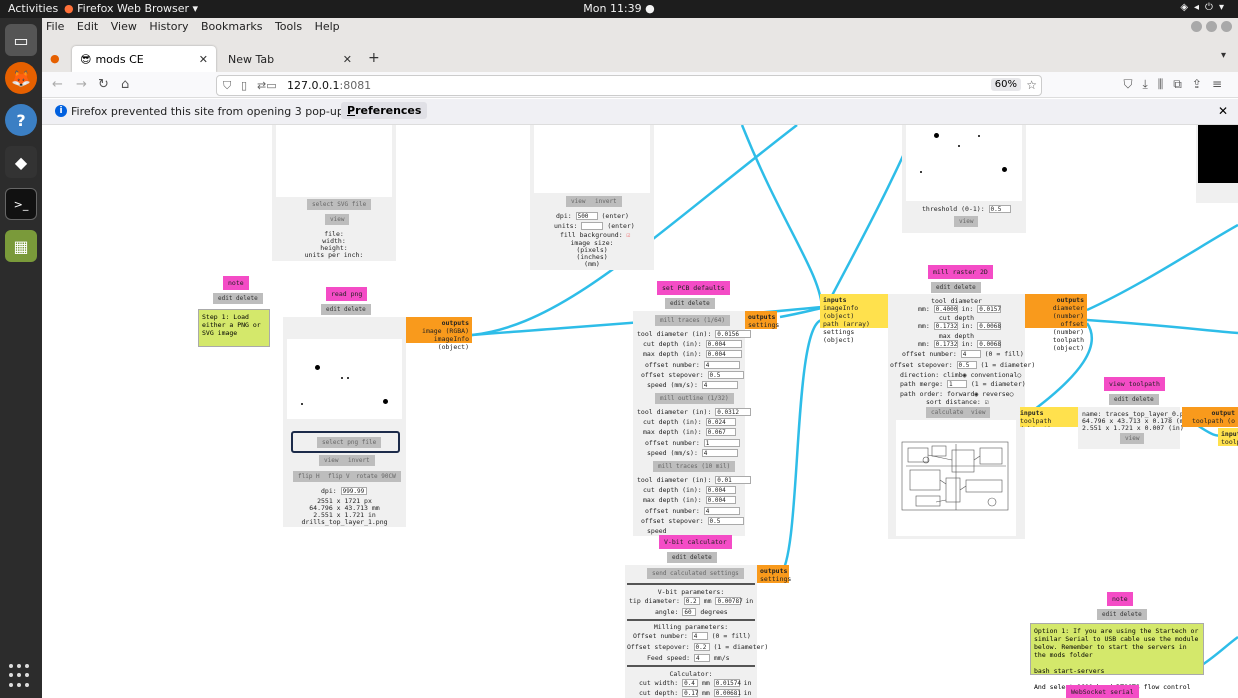 The width and height of the screenshot is (1238, 698). Describe the element at coordinates (592, 226) in the screenshot. I see `units-input` at that location.